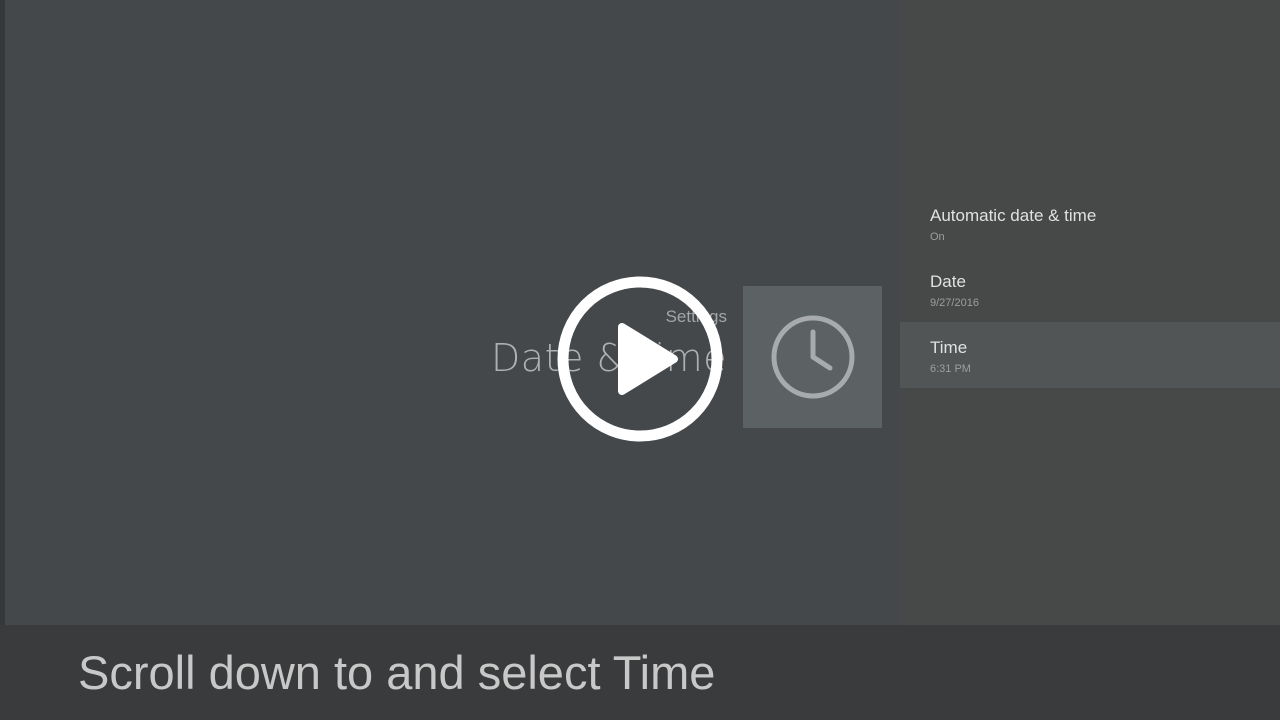 The width and height of the screenshot is (1280, 720). I want to click on clock-icon, so click(812, 357).